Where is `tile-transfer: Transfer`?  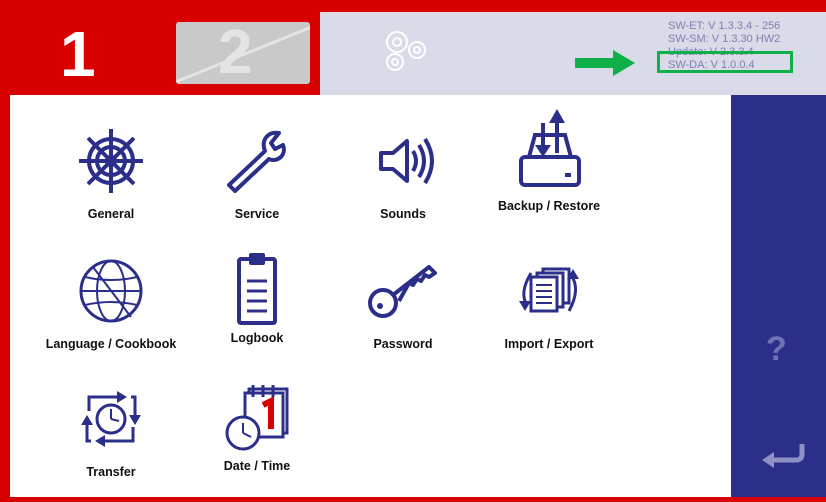 tile-transfer: Transfer is located at coordinates (111, 430).